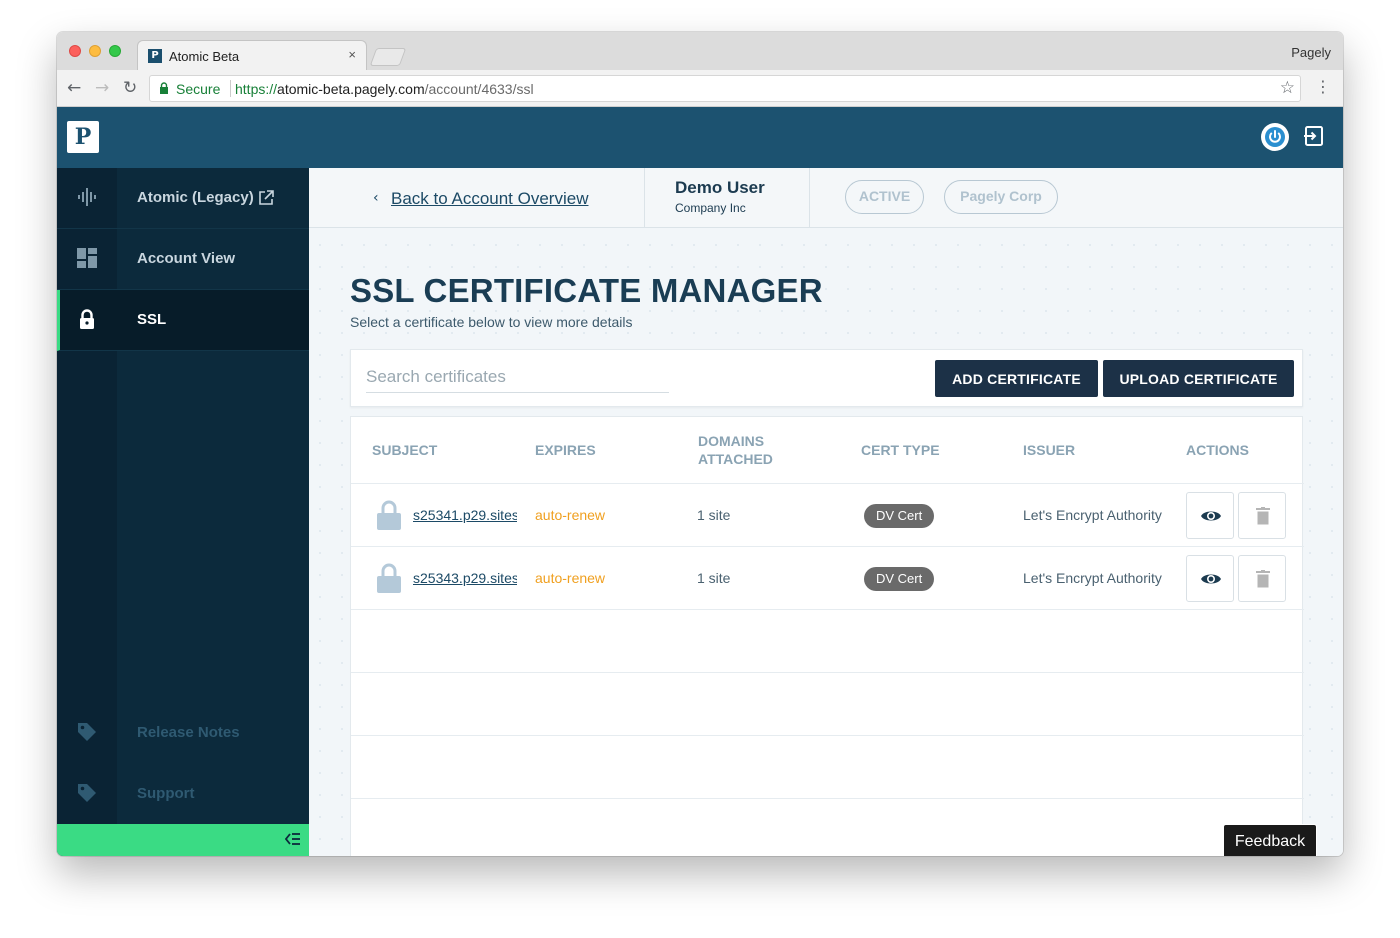 The height and width of the screenshot is (938, 1400). Describe the element at coordinates (293, 839) in the screenshot. I see `collapse-sidebar-icon` at that location.